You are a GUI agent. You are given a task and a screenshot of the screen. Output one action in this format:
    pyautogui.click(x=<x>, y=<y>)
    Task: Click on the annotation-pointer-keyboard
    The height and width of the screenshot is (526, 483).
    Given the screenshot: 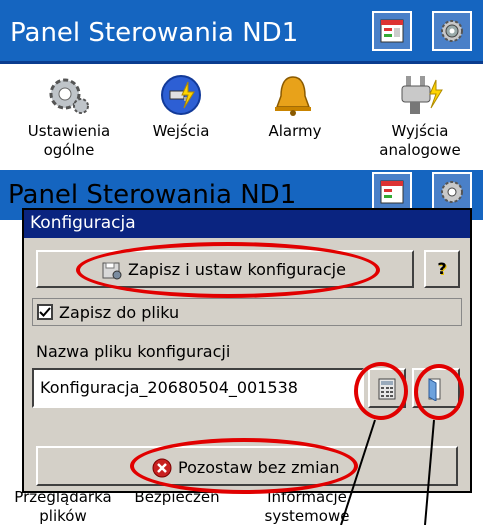 What is the action you would take?
    pyautogui.click(x=358, y=472)
    